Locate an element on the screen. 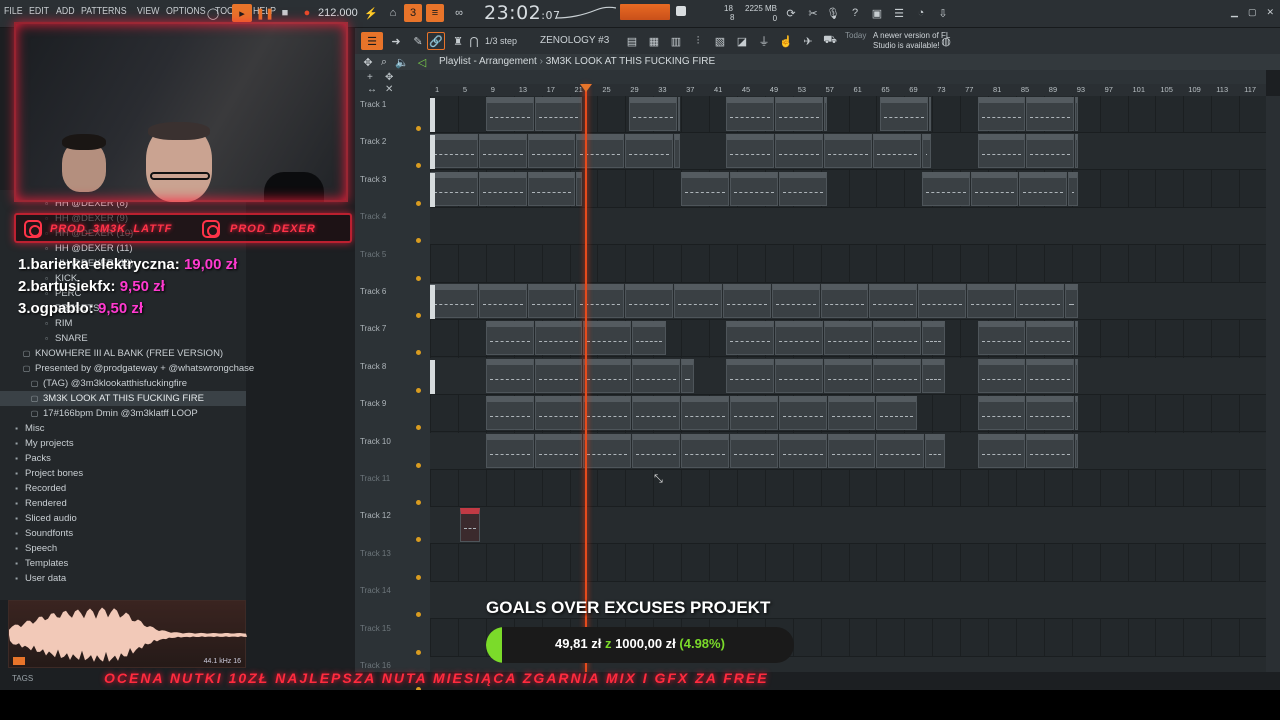  record-button: ● is located at coordinates (307, 13).